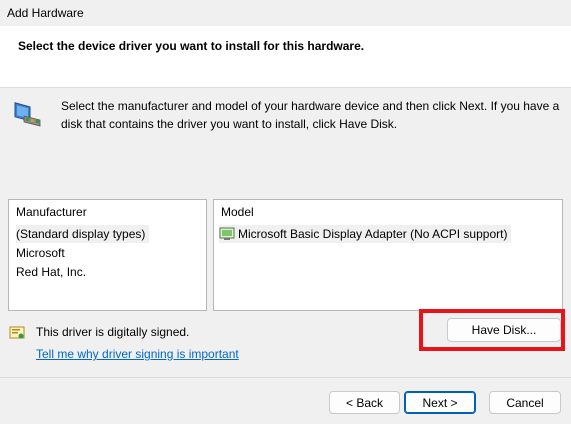 The image size is (571, 424). I want to click on title-bar: Add Hardware, so click(285, 13).